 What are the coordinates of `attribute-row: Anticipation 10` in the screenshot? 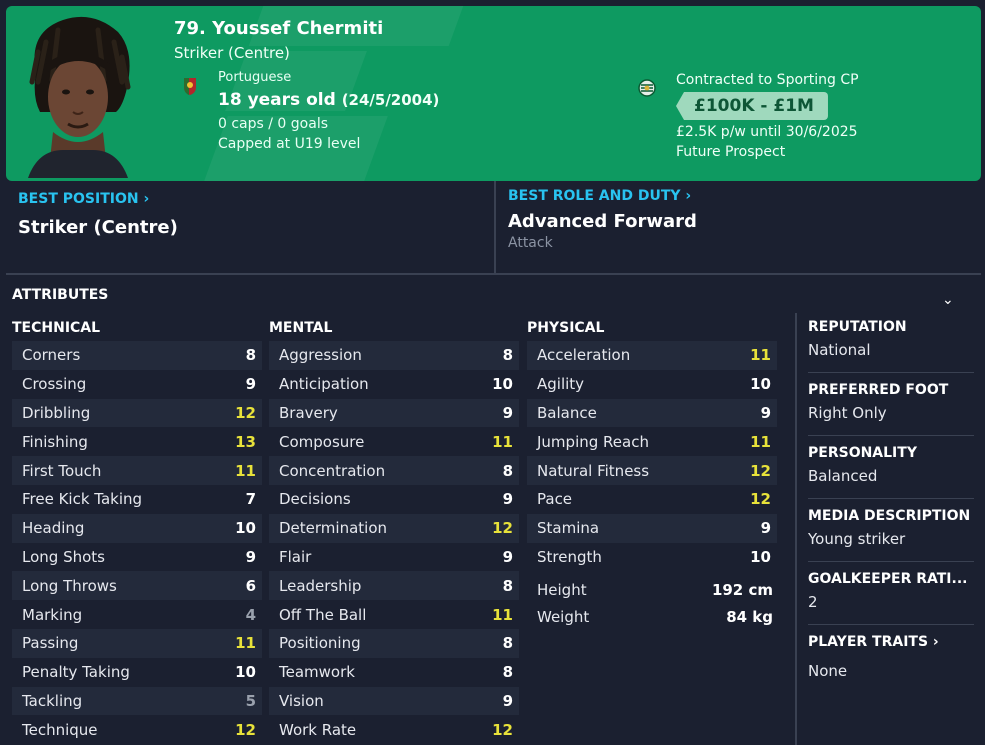 It's located at (394, 384).